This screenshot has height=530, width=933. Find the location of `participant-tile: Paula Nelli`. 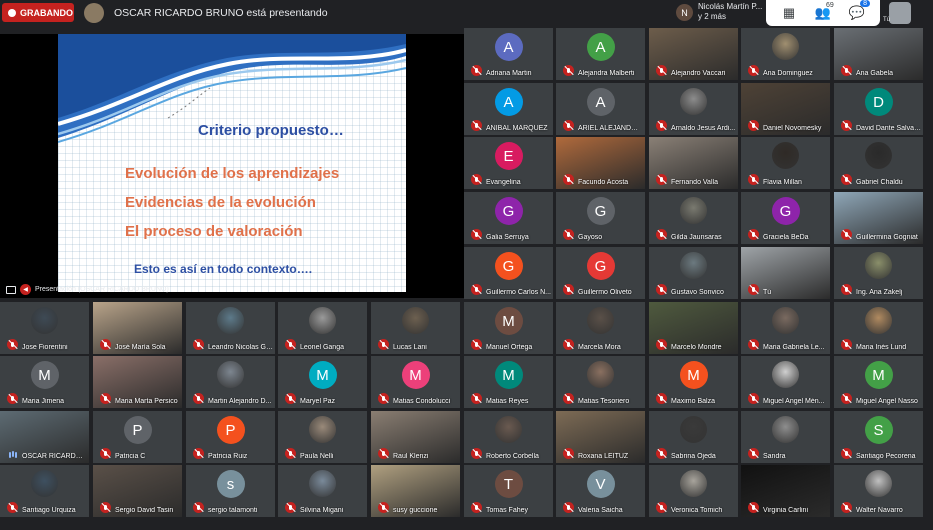

participant-tile: Paula Nelli is located at coordinates (322, 437).